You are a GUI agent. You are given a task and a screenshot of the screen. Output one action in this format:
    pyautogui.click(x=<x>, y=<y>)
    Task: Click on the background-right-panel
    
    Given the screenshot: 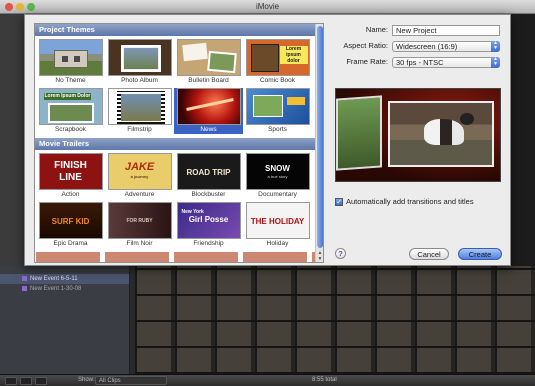 What is the action you would take?
    pyautogui.click(x=523, y=144)
    